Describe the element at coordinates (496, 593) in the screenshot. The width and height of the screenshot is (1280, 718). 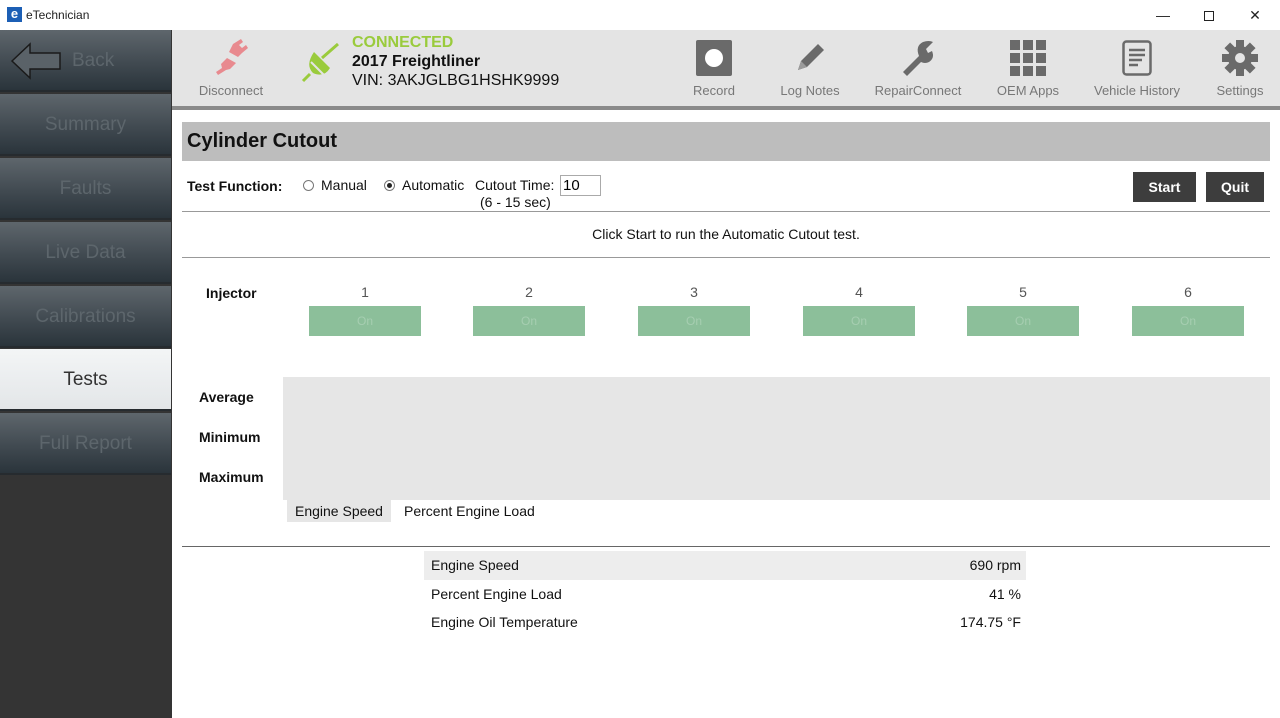
I see `parameter-name: Percent Engine Load` at that location.